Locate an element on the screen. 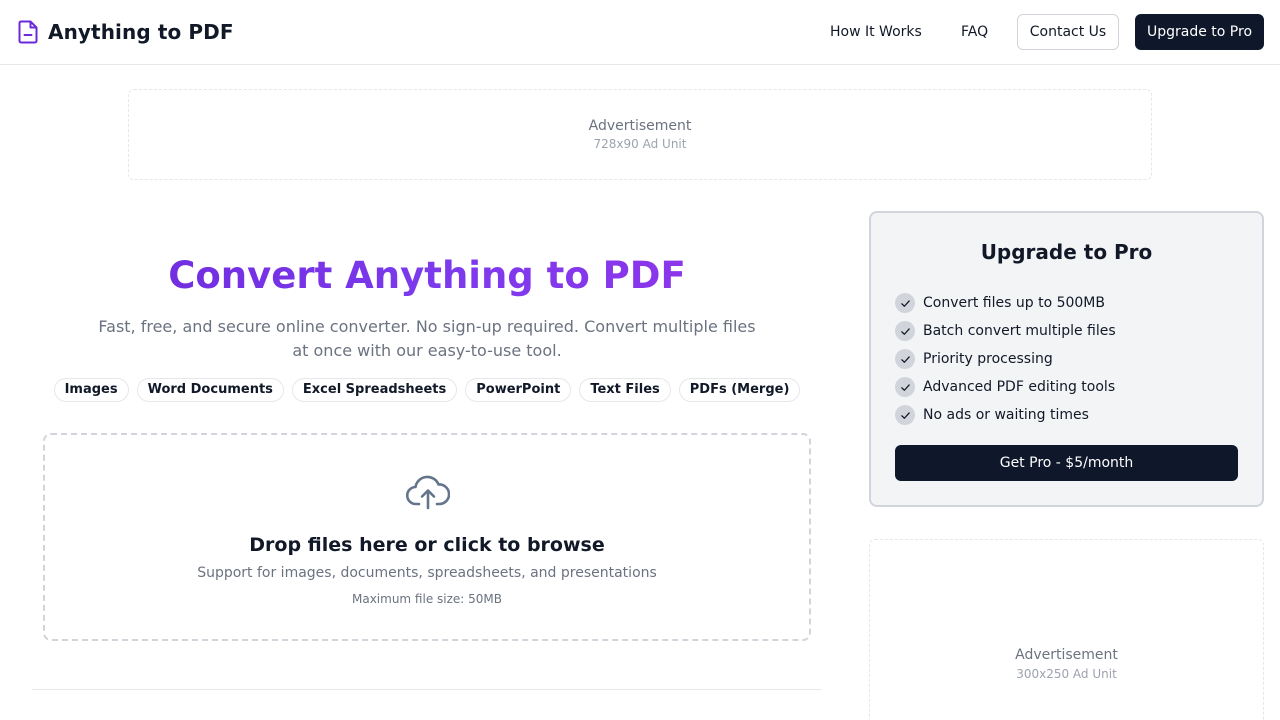  format-chip-text: Text Files is located at coordinates (625, 390).